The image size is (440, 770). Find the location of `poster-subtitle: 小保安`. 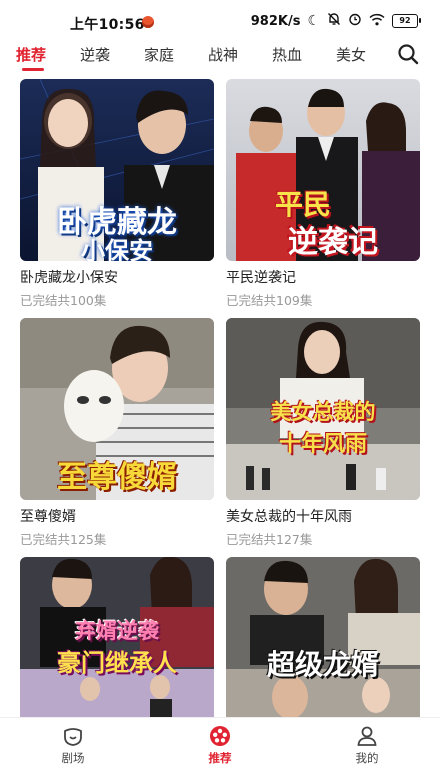

poster-subtitle: 小保安 is located at coordinates (117, 249).